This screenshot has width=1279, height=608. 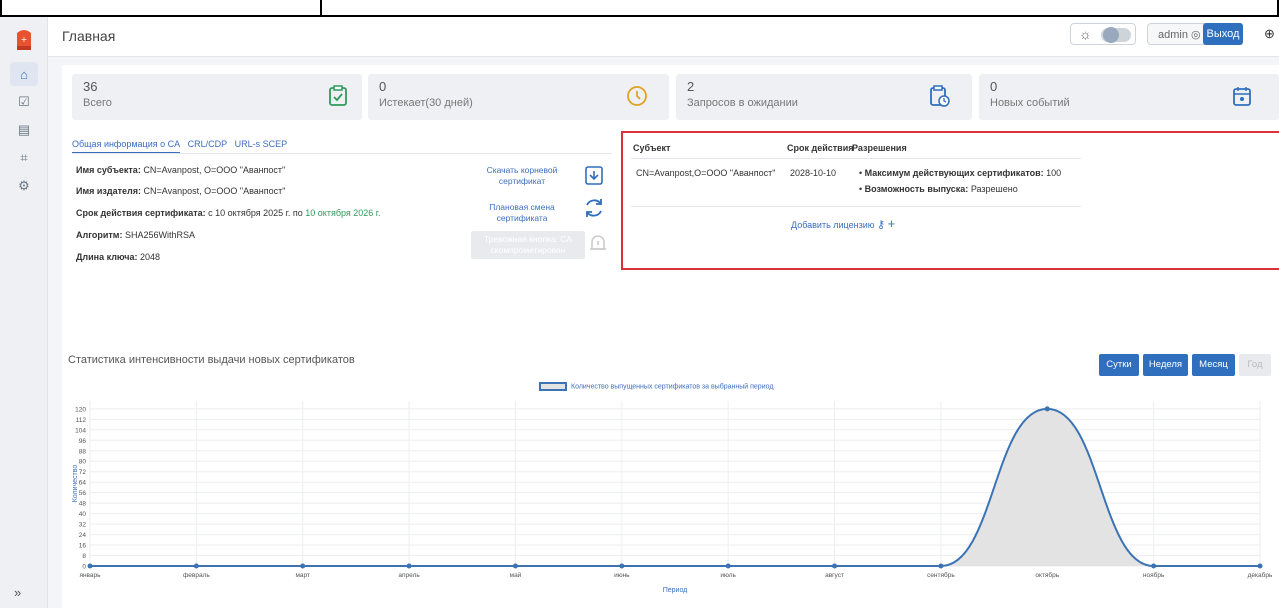 What do you see at coordinates (941, 575) in the screenshot?
I see `x-tick-label: сентябрь` at bounding box center [941, 575].